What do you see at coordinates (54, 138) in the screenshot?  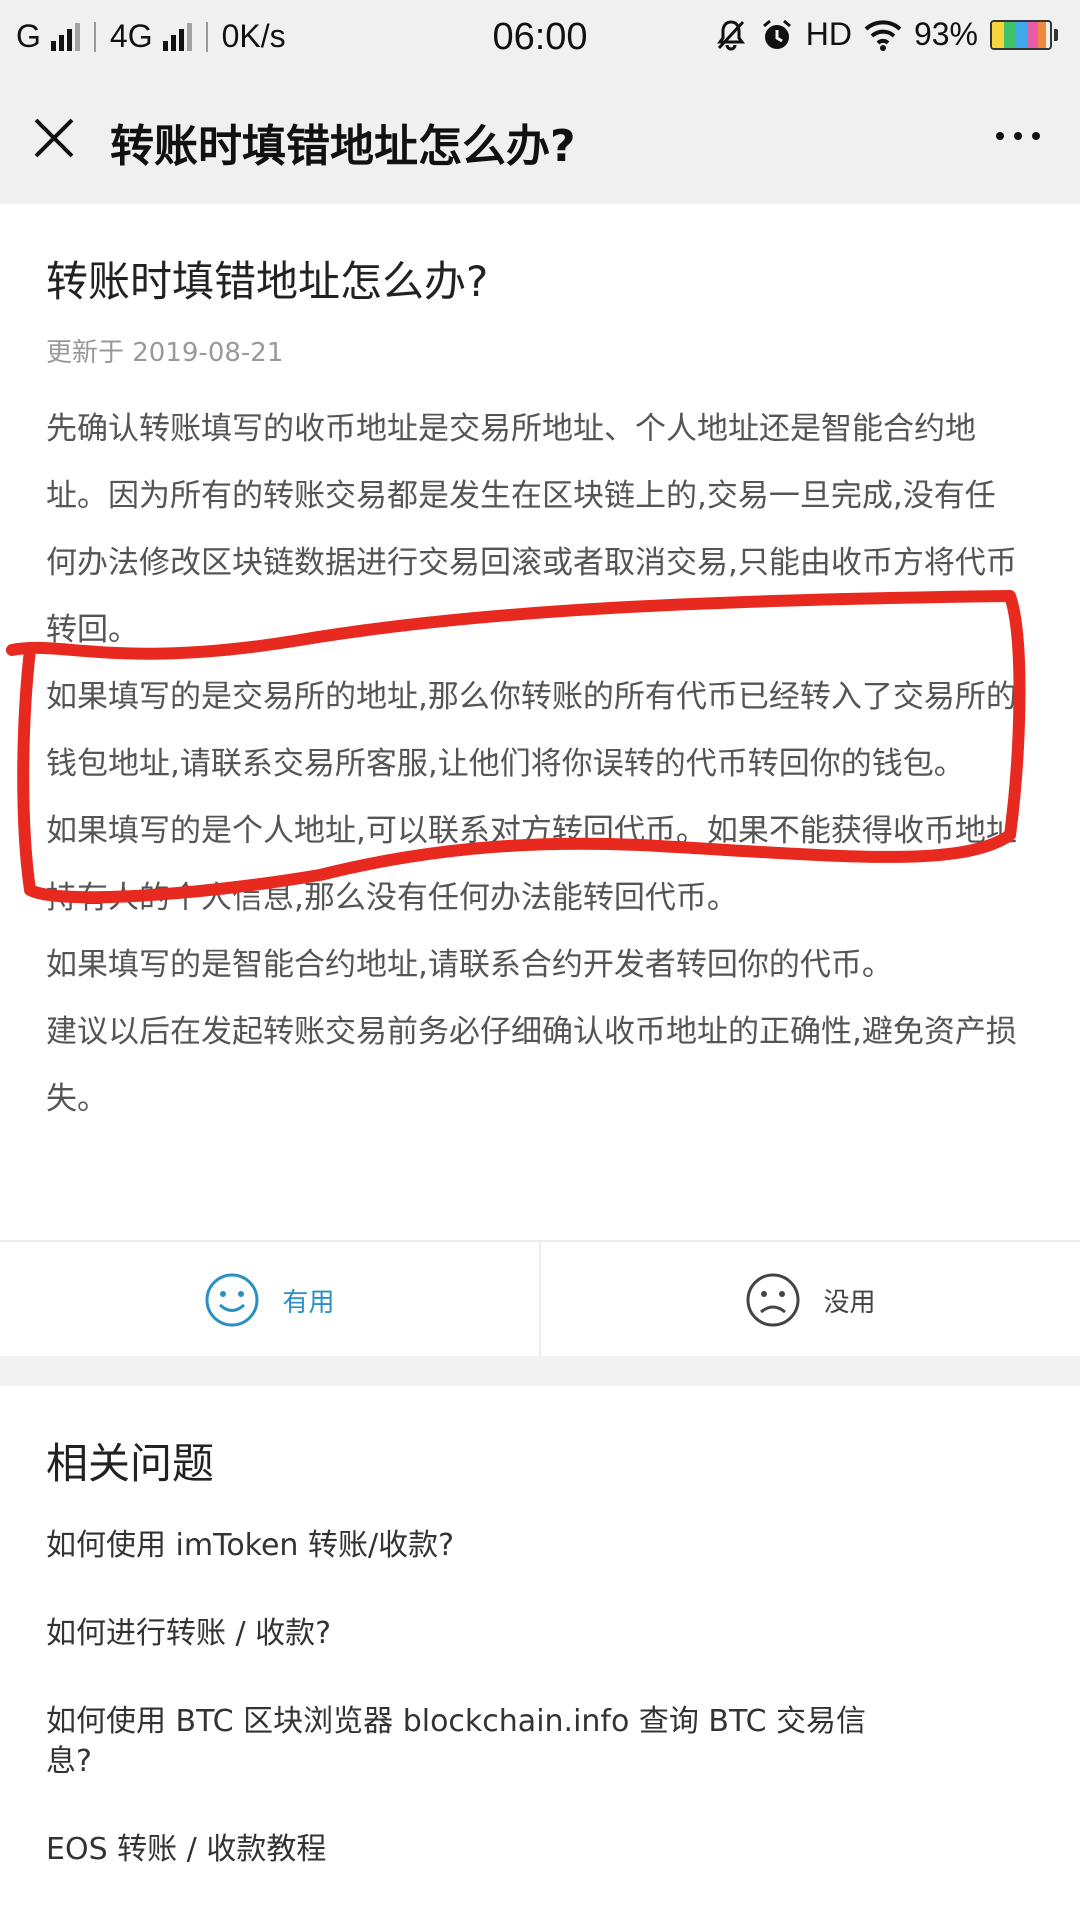 I see `close-icon` at bounding box center [54, 138].